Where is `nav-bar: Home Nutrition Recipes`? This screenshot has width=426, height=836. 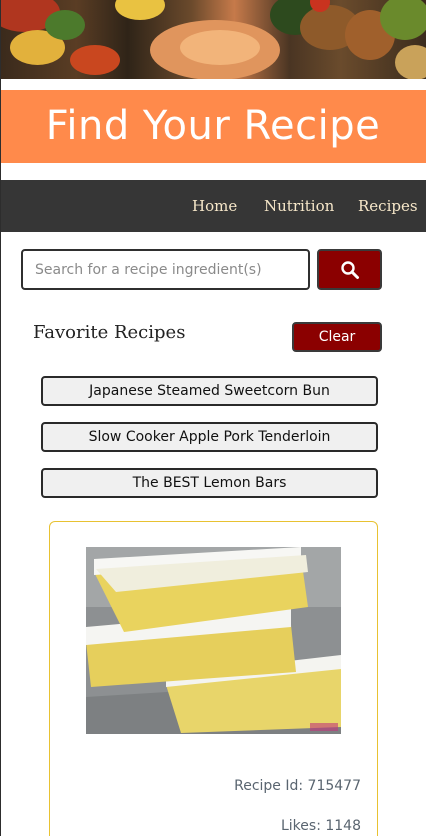 nav-bar: Home Nutrition Recipes is located at coordinates (213, 206).